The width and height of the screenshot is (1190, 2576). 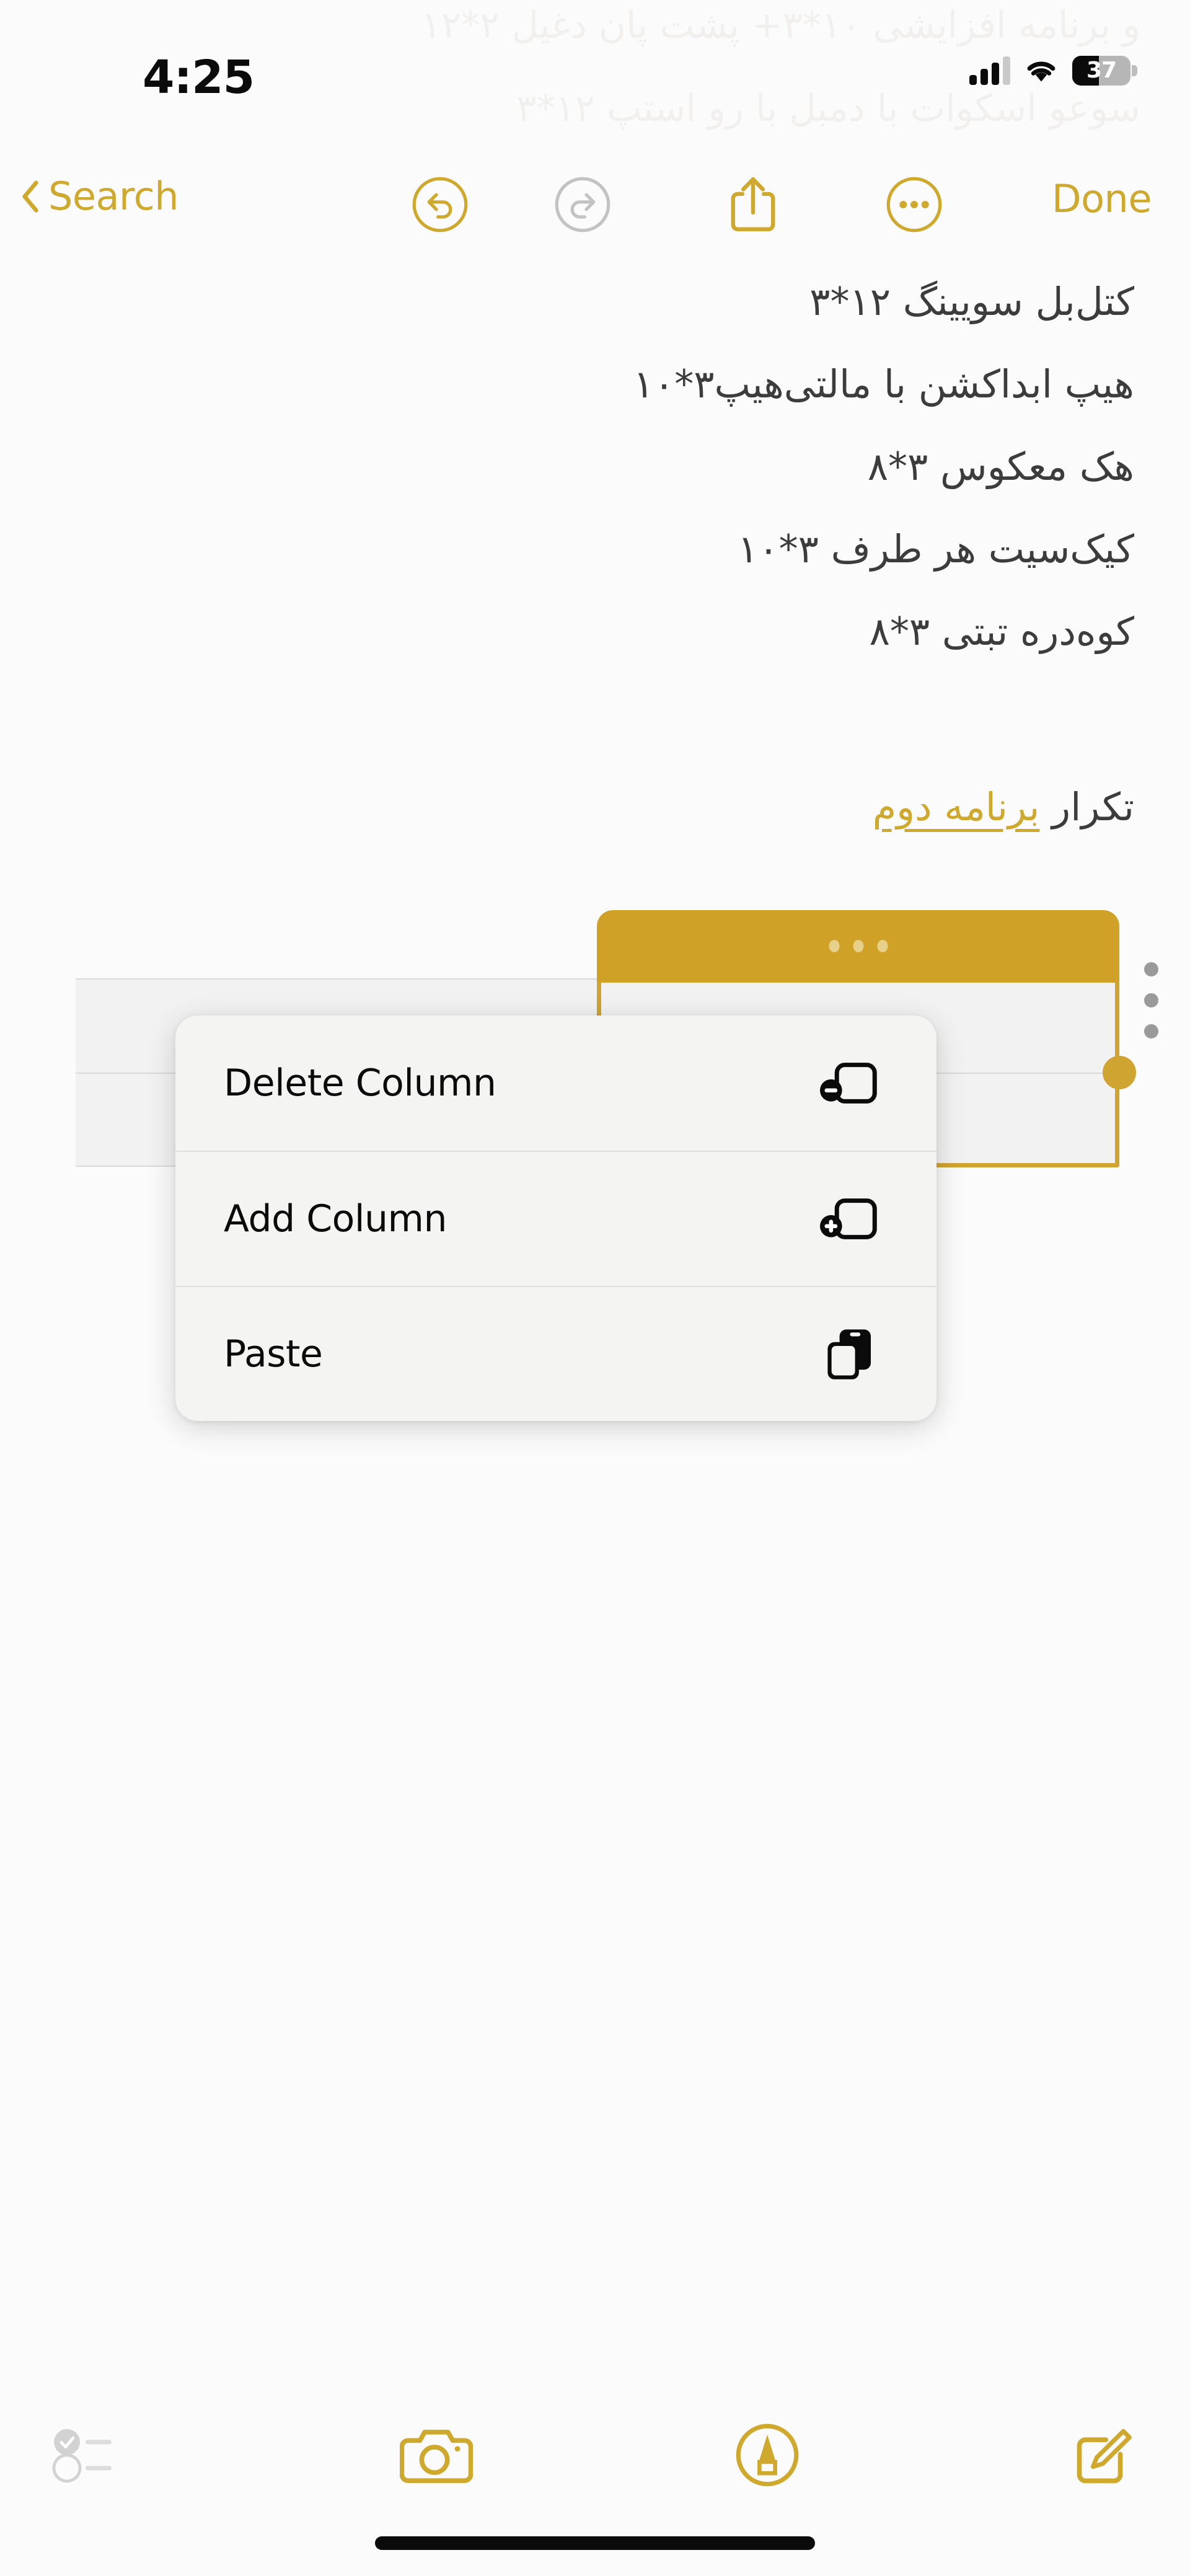 I want to click on note-line: هیپ ابداکشن با مالتی‌هیپ۳*۱۰, so click(x=883, y=384).